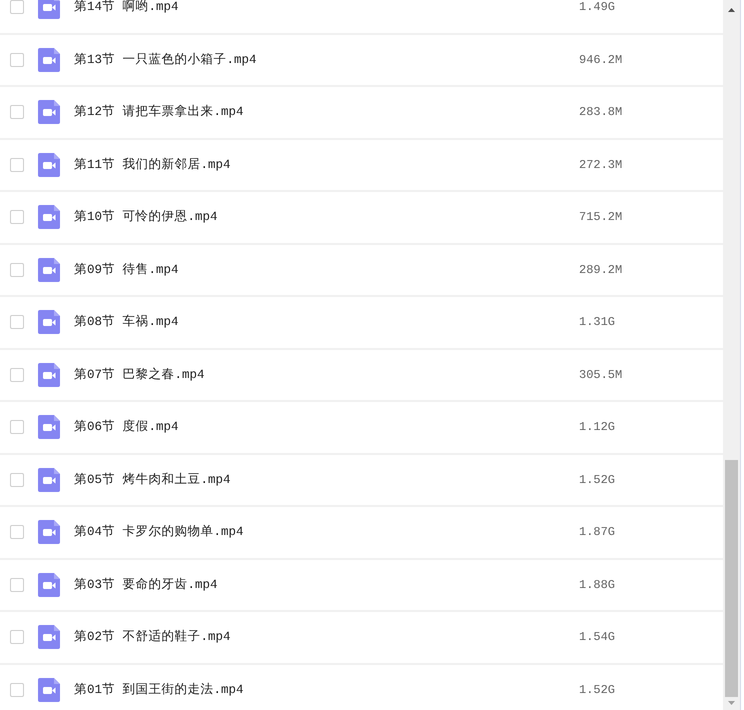 The width and height of the screenshot is (744, 710). Describe the element at coordinates (731, 703) in the screenshot. I see `scroll-down-arrow-icon` at that location.